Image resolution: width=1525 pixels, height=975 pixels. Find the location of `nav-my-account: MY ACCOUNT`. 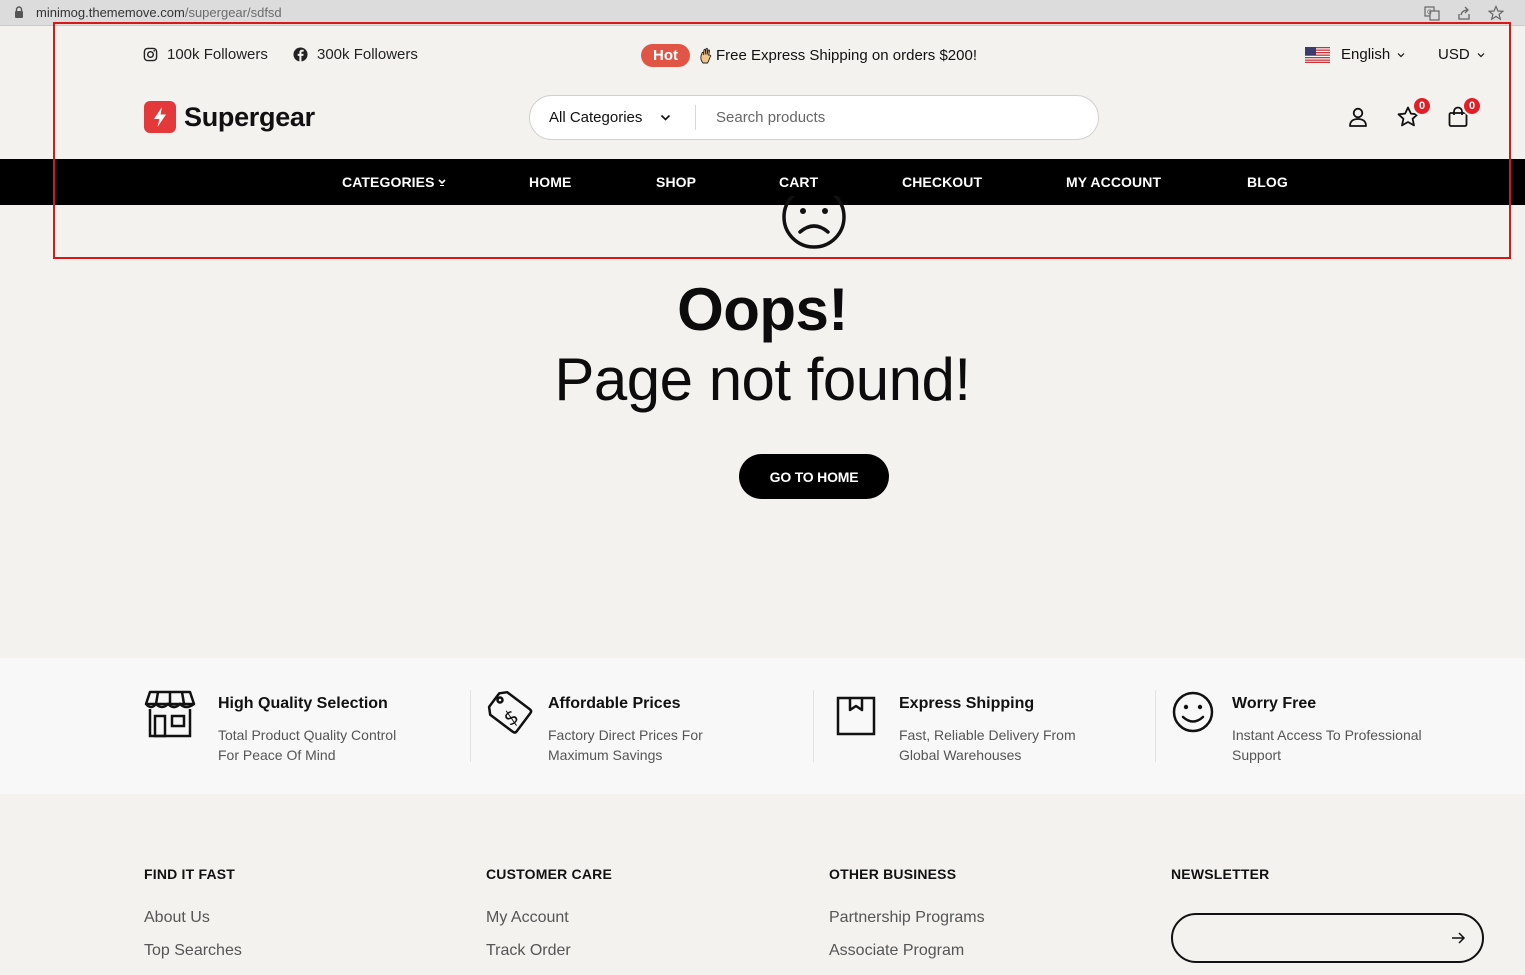

nav-my-account: MY ACCOUNT is located at coordinates (1113, 182).